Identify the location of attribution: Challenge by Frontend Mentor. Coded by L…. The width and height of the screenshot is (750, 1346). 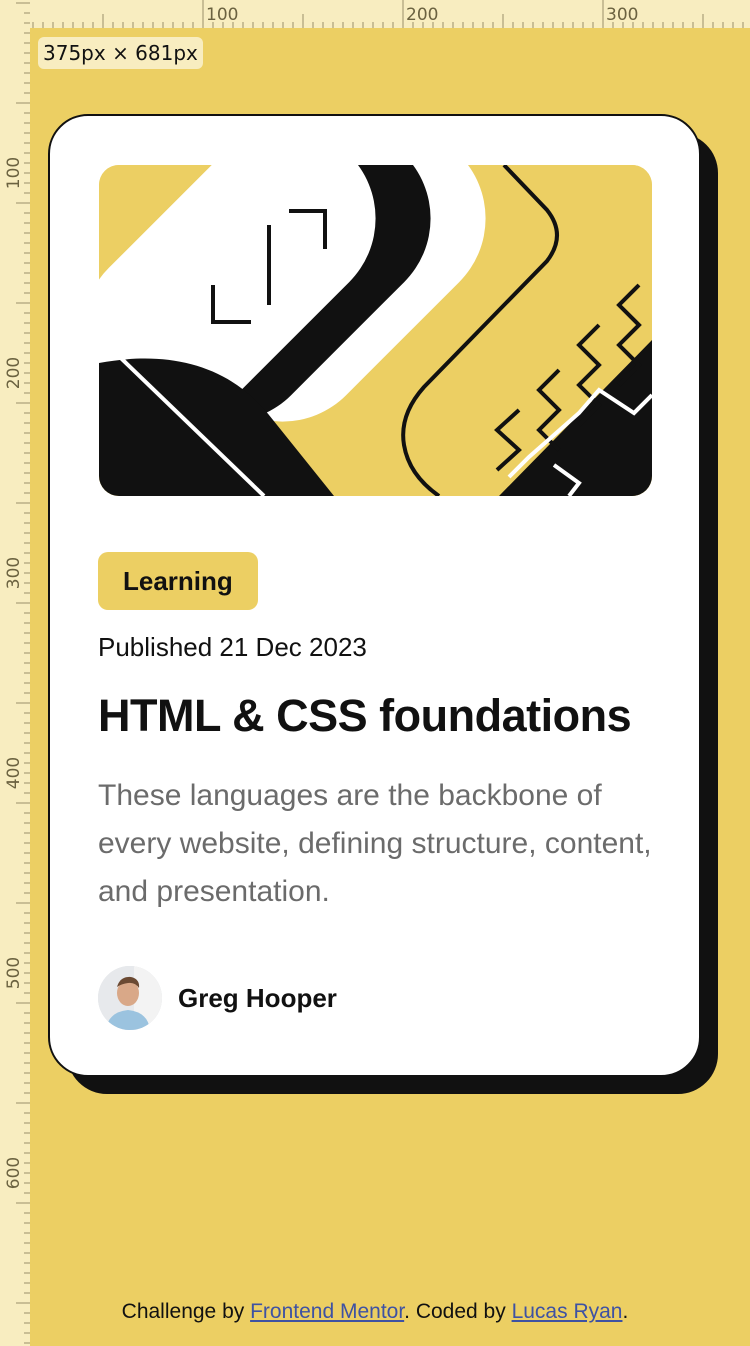
(375, 1312).